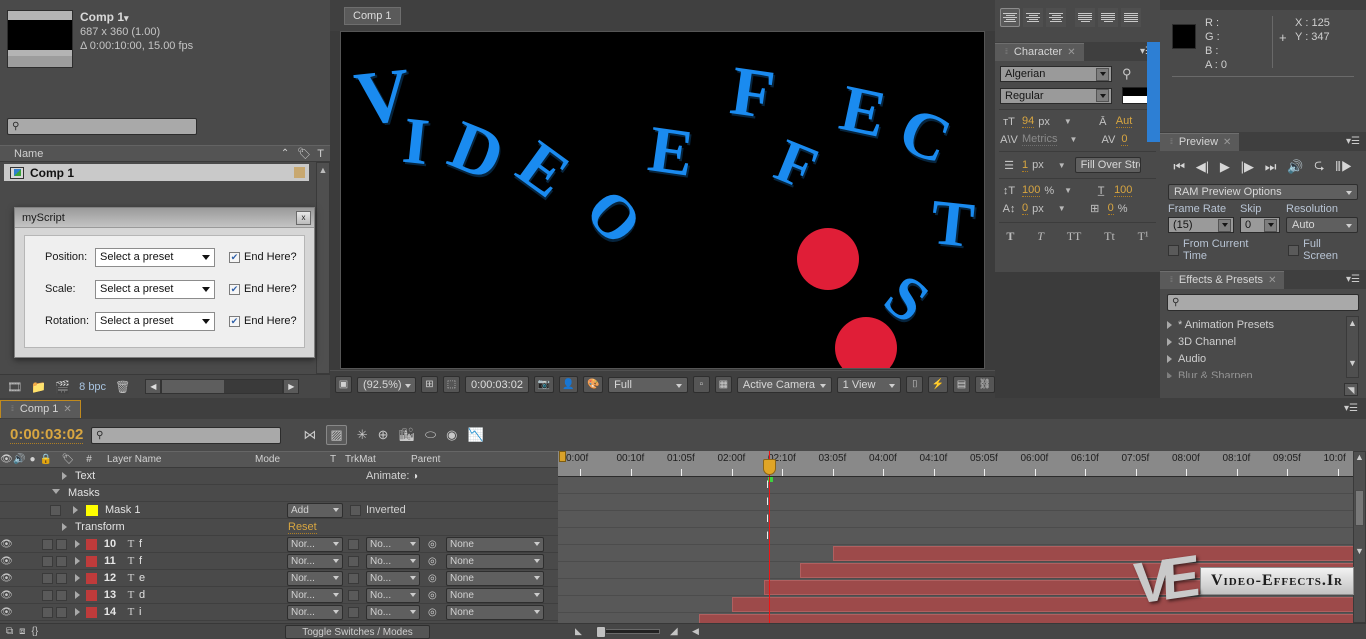  What do you see at coordinates (126, 18) in the screenshot?
I see `chevron-down-icon: ▾` at bounding box center [126, 18].